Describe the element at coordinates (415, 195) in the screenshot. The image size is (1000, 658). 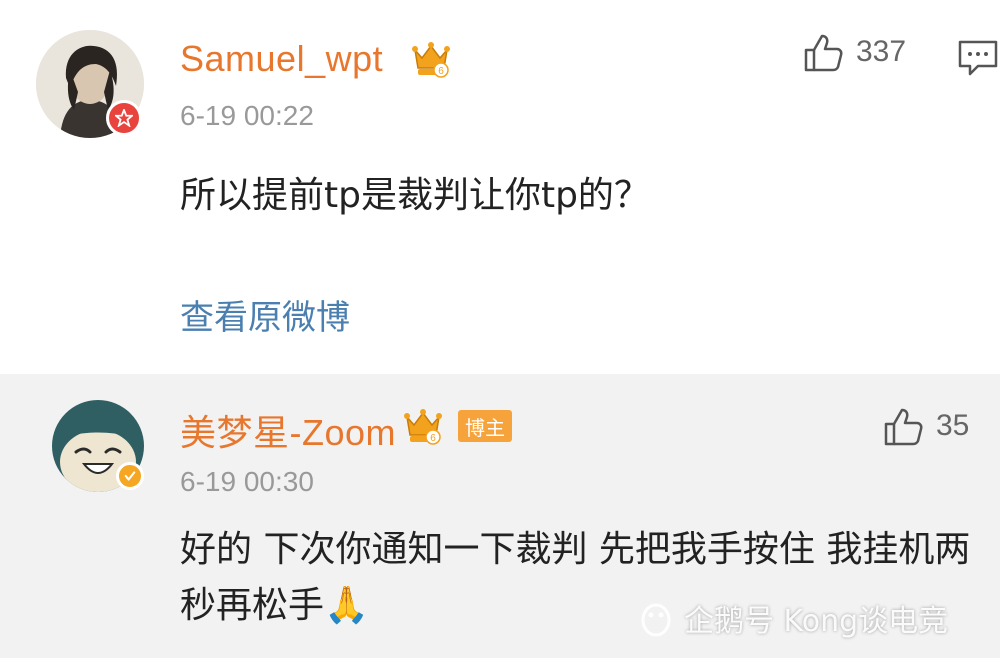
I see `comment-text: 所以提前tp是裁判让你tp的？` at that location.